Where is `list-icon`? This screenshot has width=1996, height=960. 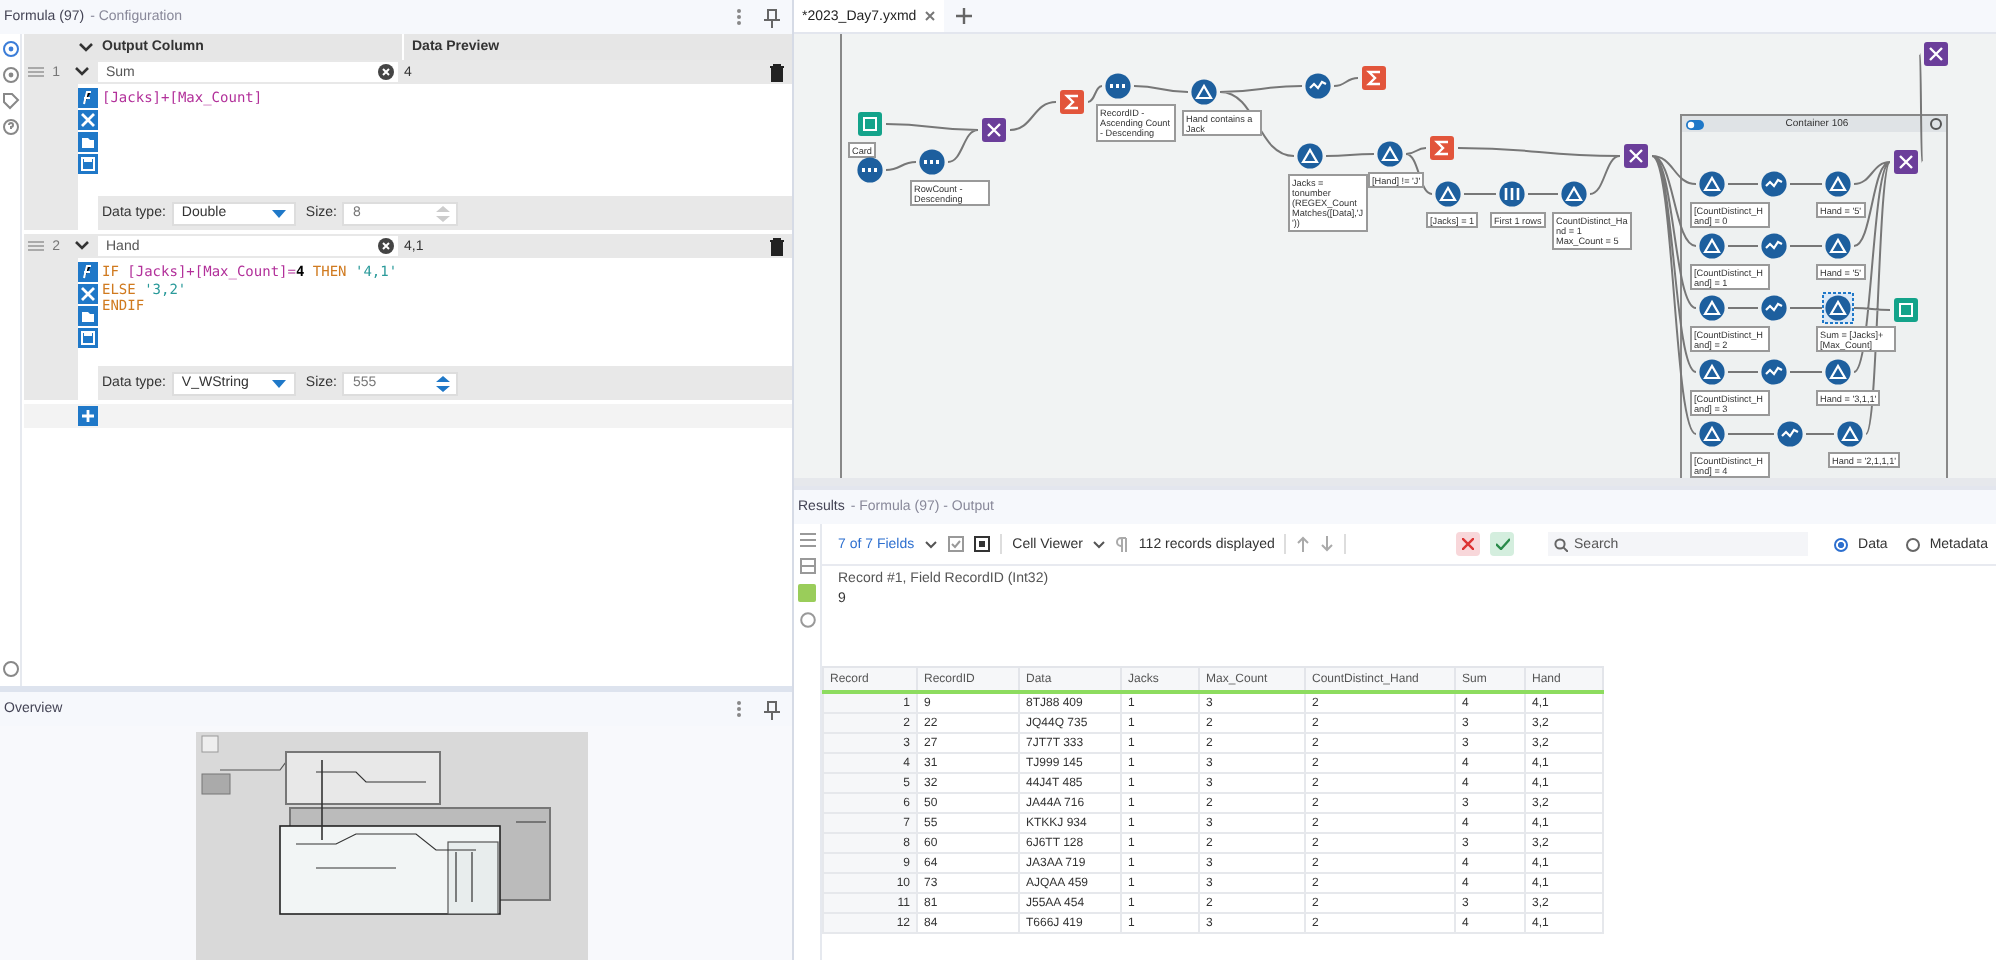 list-icon is located at coordinates (807, 540).